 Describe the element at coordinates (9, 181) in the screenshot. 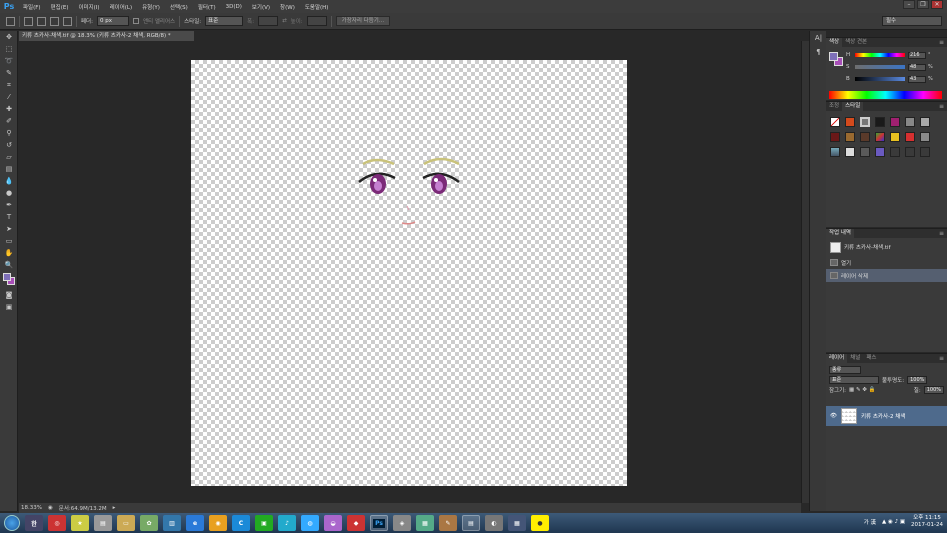

I see `blur-tool-icon: 💧` at that location.